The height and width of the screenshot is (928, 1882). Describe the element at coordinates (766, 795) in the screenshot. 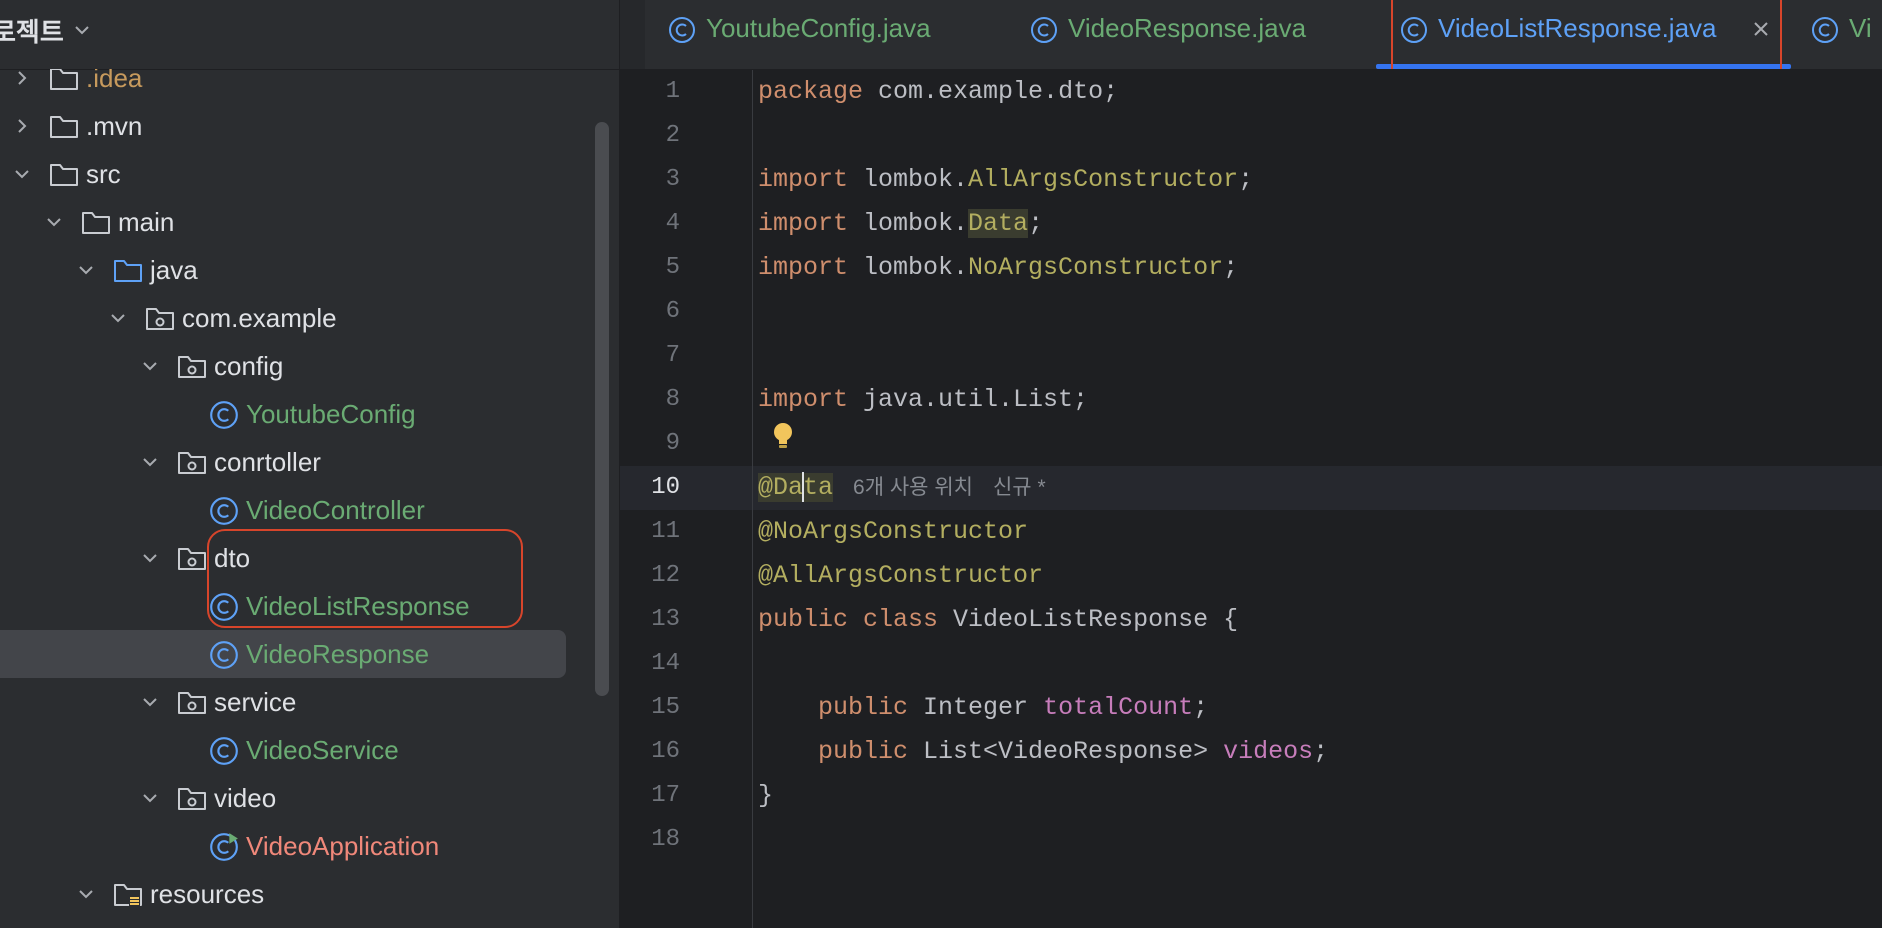

I see `code-line-17: }` at that location.